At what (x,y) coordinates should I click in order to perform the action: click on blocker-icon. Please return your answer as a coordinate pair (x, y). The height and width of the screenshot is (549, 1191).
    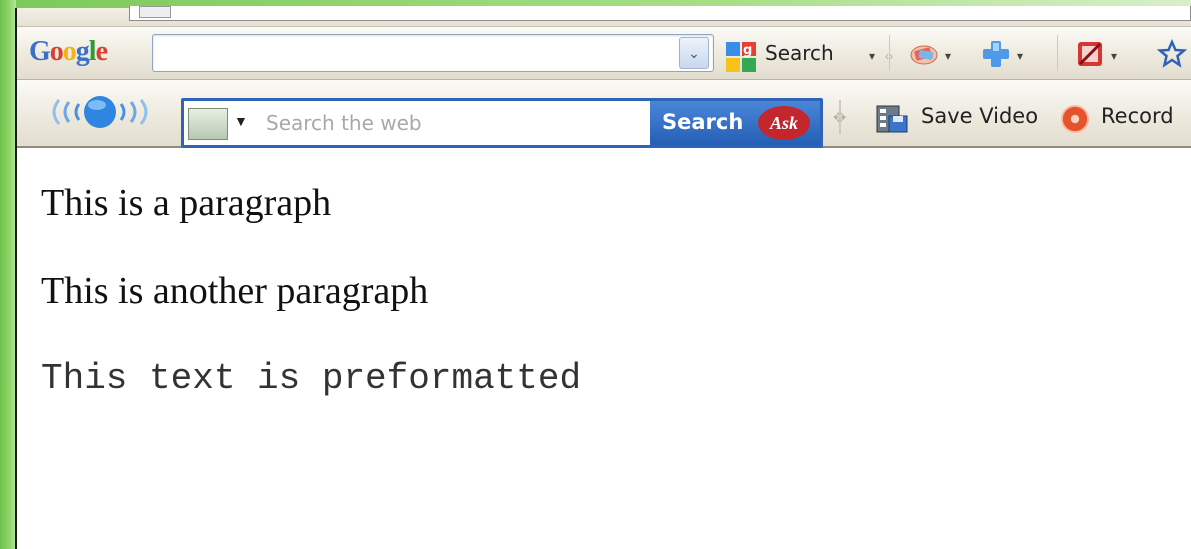
    Looking at the image, I should click on (1090, 54).